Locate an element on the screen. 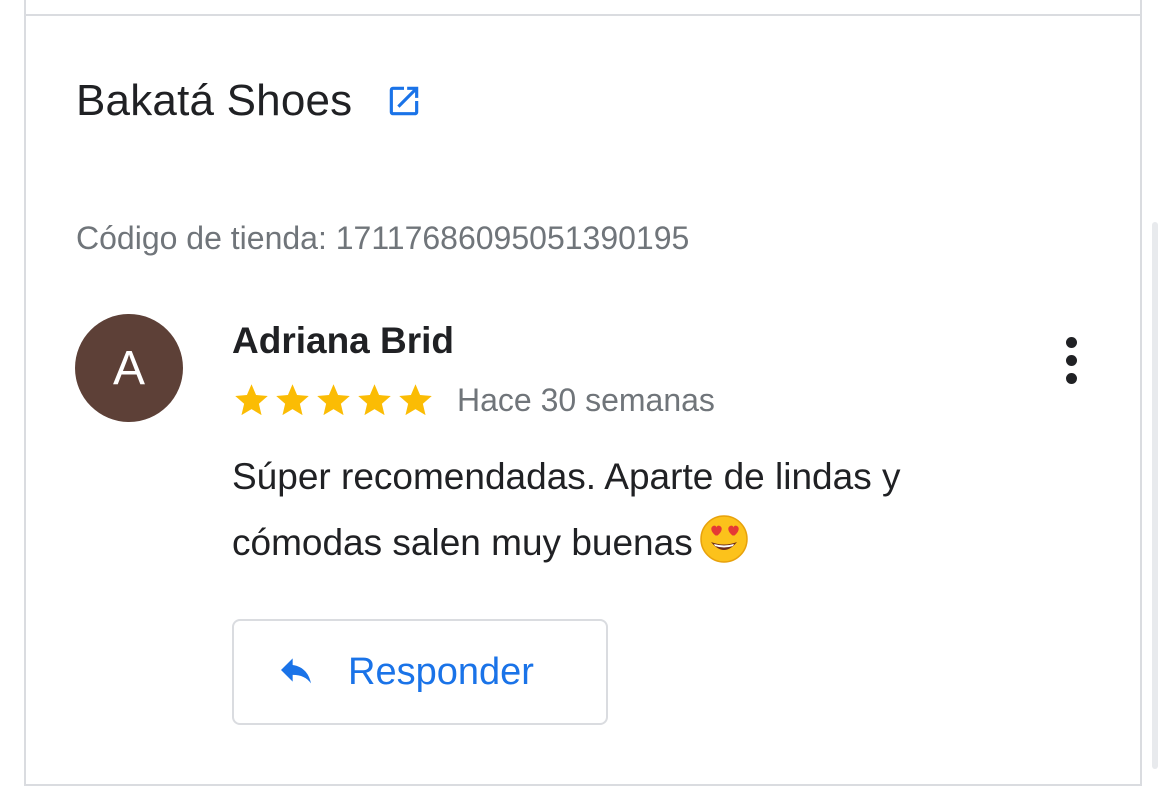 This screenshot has width=1170, height=786. star-rating is located at coordinates (333, 400).